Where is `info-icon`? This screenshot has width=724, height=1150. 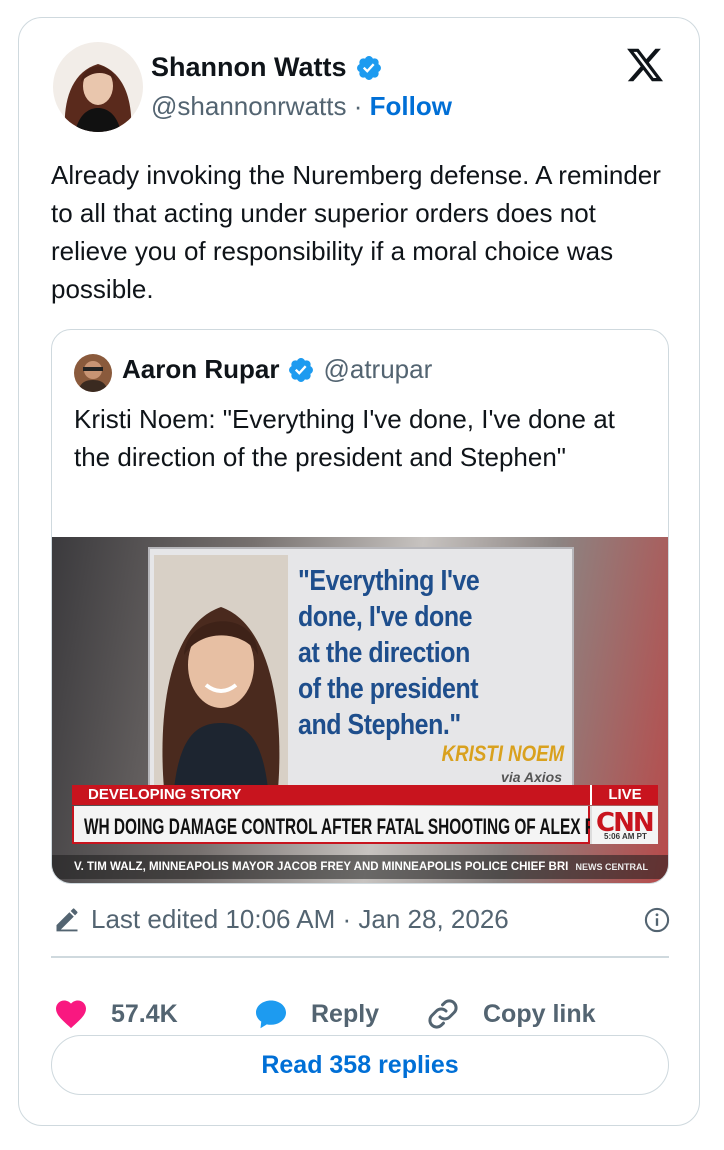 info-icon is located at coordinates (657, 920).